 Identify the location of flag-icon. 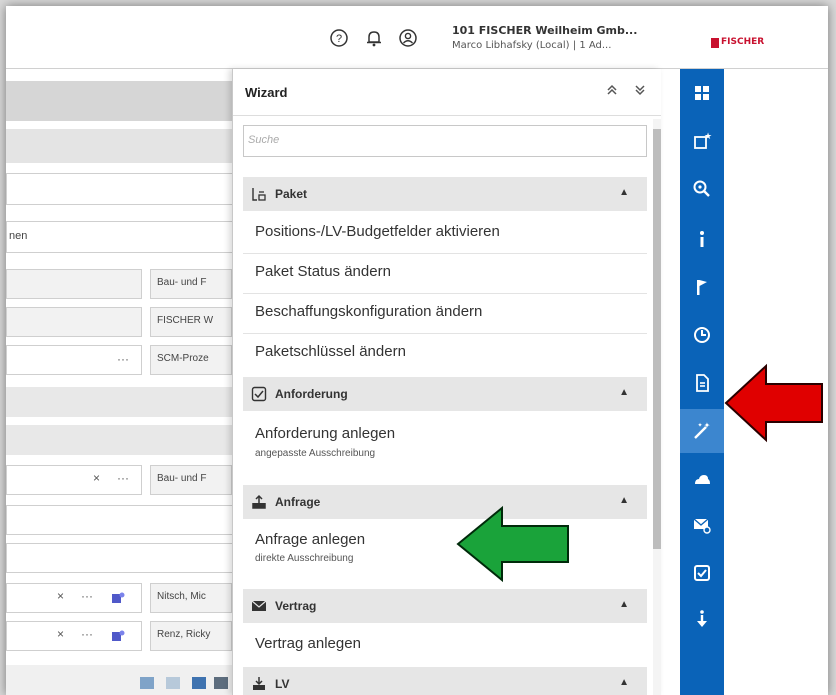
(702, 287).